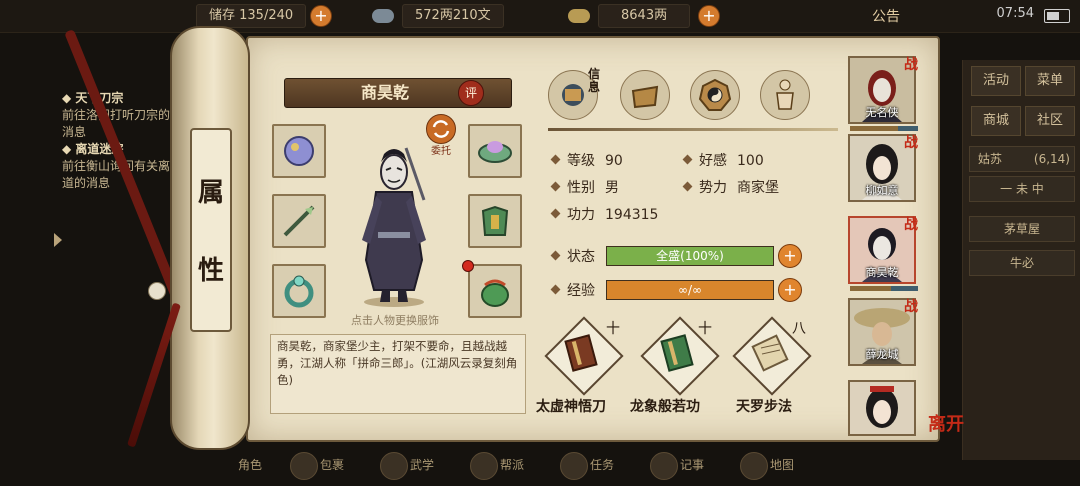 This screenshot has height=486, width=1080. I want to click on bagua-icon, so click(715, 94).